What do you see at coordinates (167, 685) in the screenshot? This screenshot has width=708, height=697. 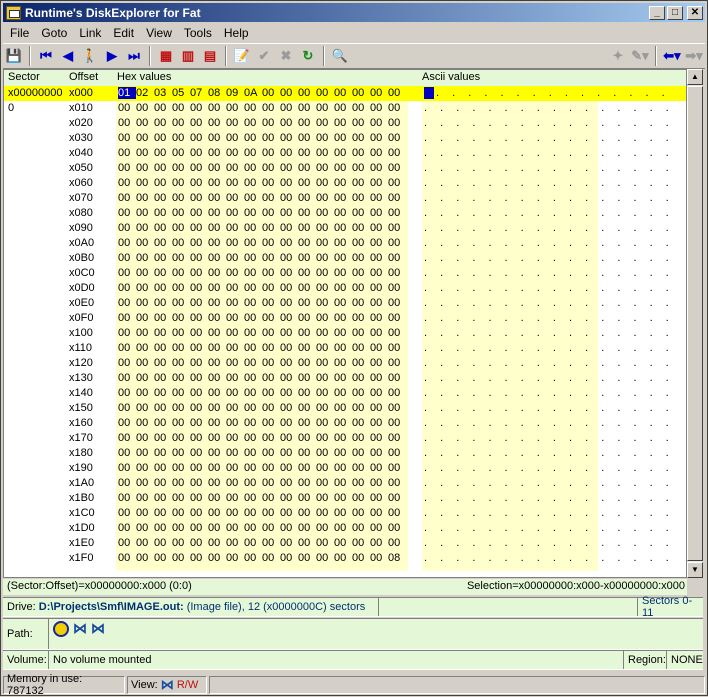 I see `view-mode-icon: ⋈` at bounding box center [167, 685].